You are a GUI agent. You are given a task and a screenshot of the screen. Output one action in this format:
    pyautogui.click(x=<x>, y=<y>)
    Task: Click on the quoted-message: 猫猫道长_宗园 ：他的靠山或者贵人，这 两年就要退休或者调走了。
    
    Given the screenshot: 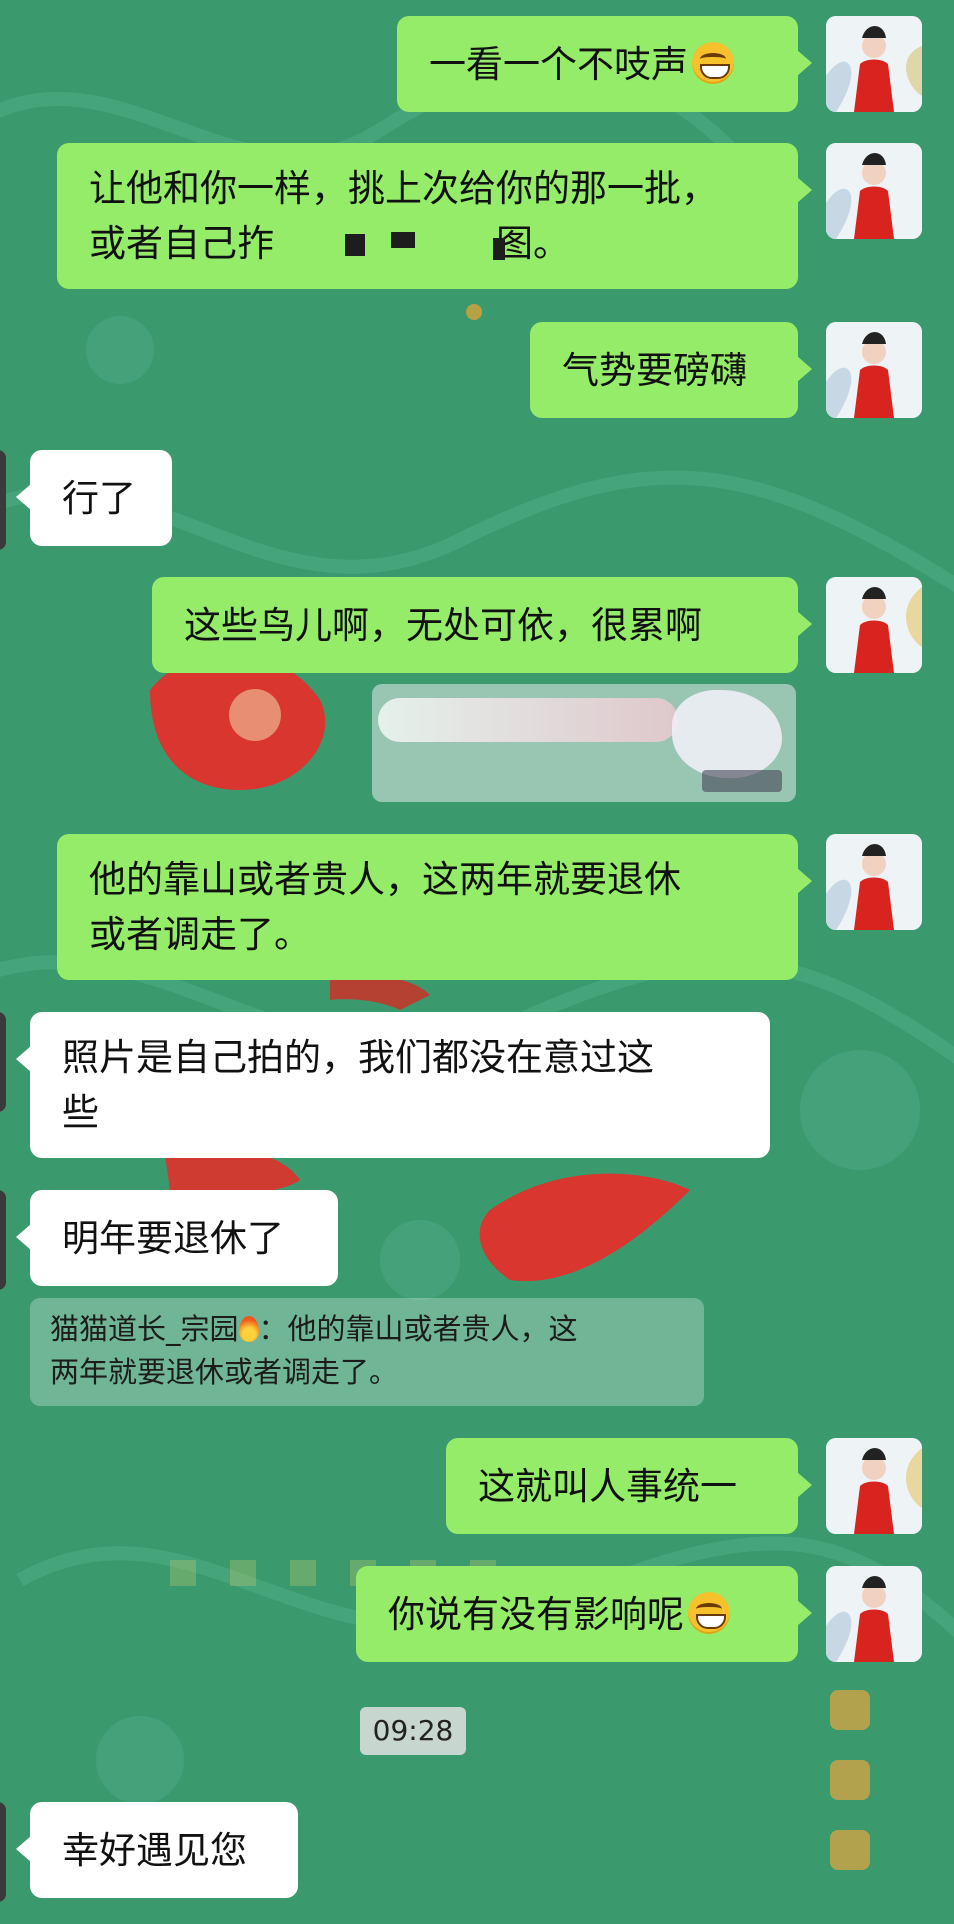 What is the action you would take?
    pyautogui.click(x=367, y=1352)
    